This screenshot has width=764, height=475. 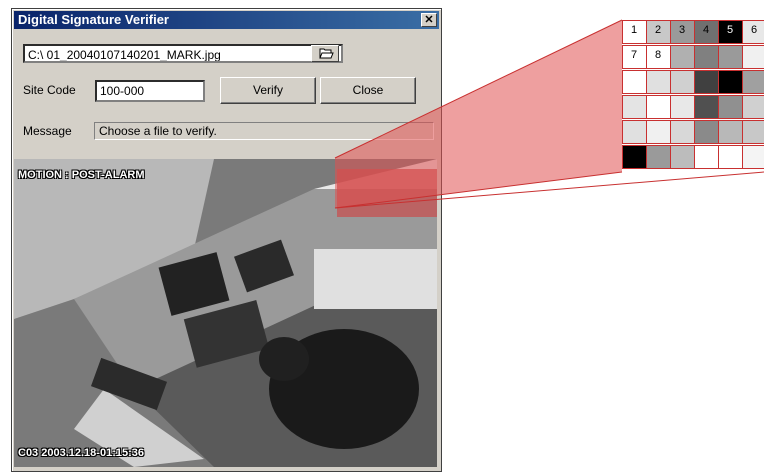 I want to click on grid-cell: 8, so click(x=658, y=57).